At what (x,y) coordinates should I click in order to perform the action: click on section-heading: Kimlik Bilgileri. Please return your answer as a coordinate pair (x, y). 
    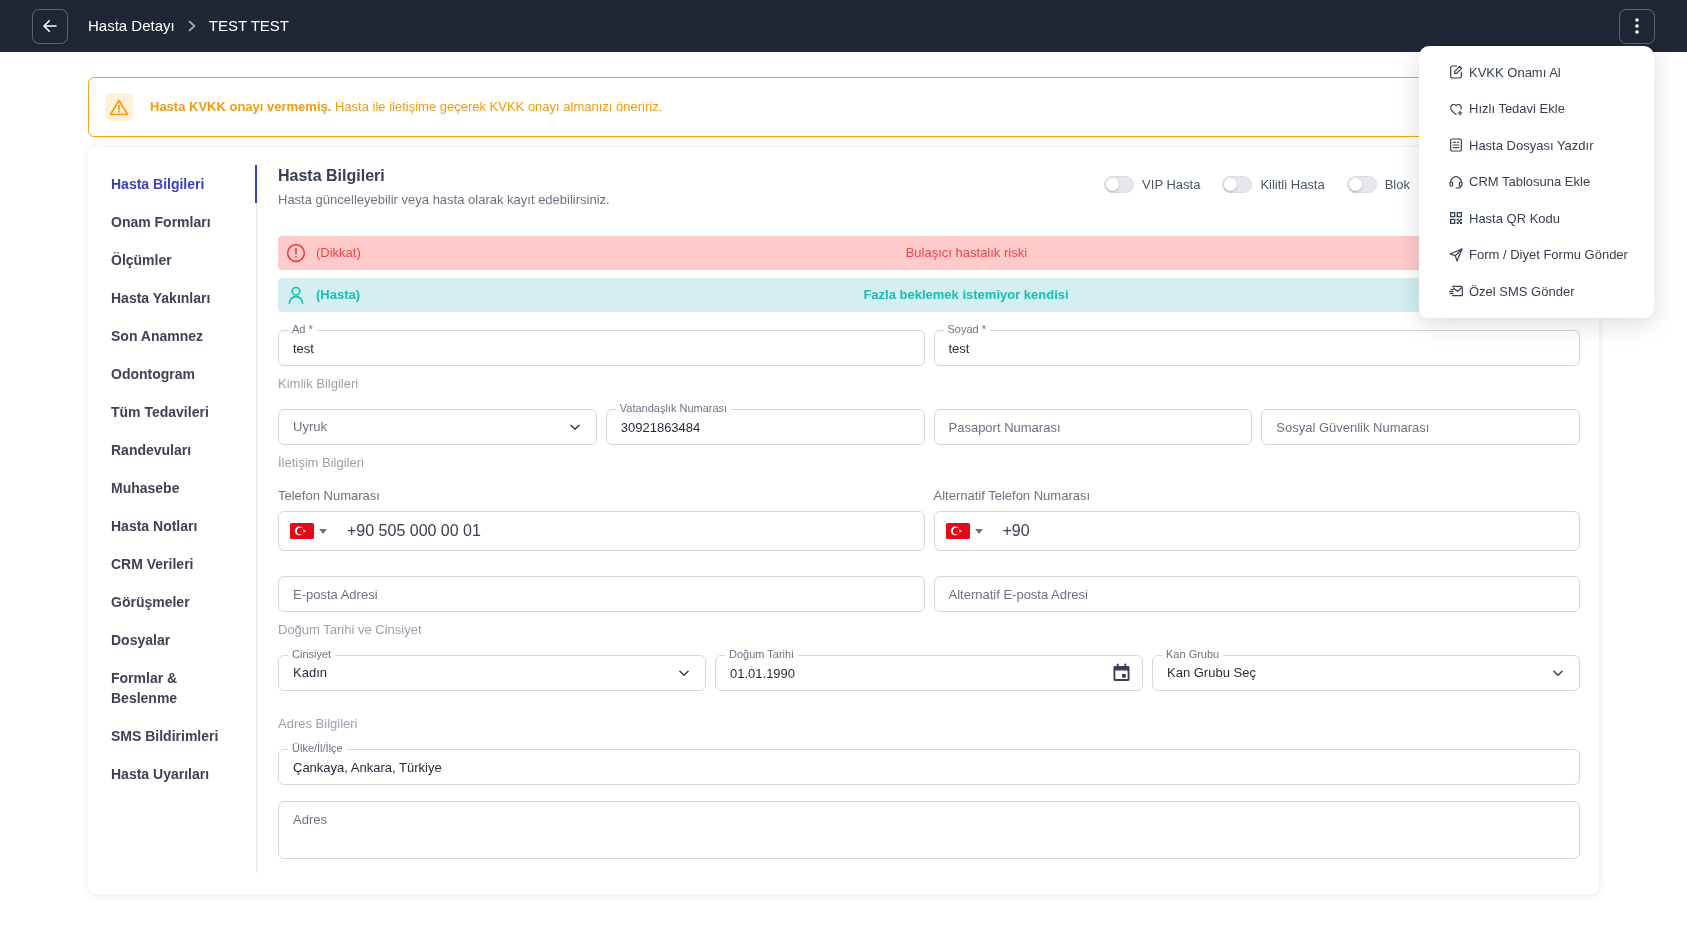
    Looking at the image, I should click on (318, 384).